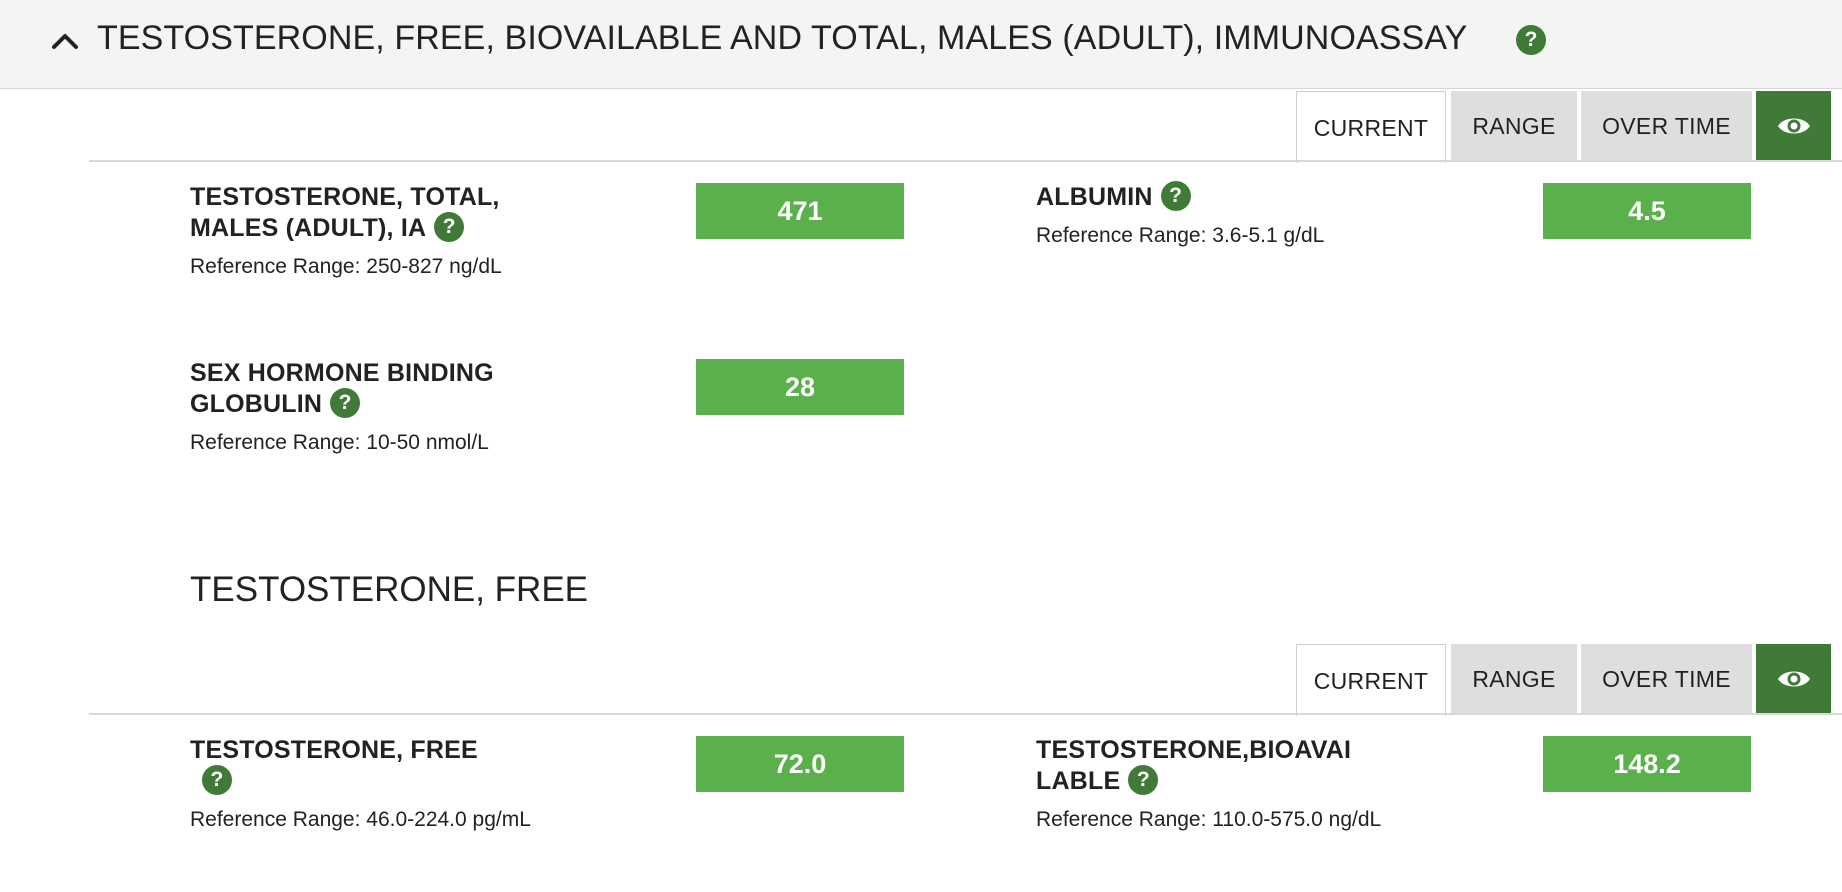 Image resolution: width=1842 pixels, height=892 pixels. What do you see at coordinates (1209, 819) in the screenshot?
I see `reference-range: Reference Range: 110.0-575.0 ng/dL` at bounding box center [1209, 819].